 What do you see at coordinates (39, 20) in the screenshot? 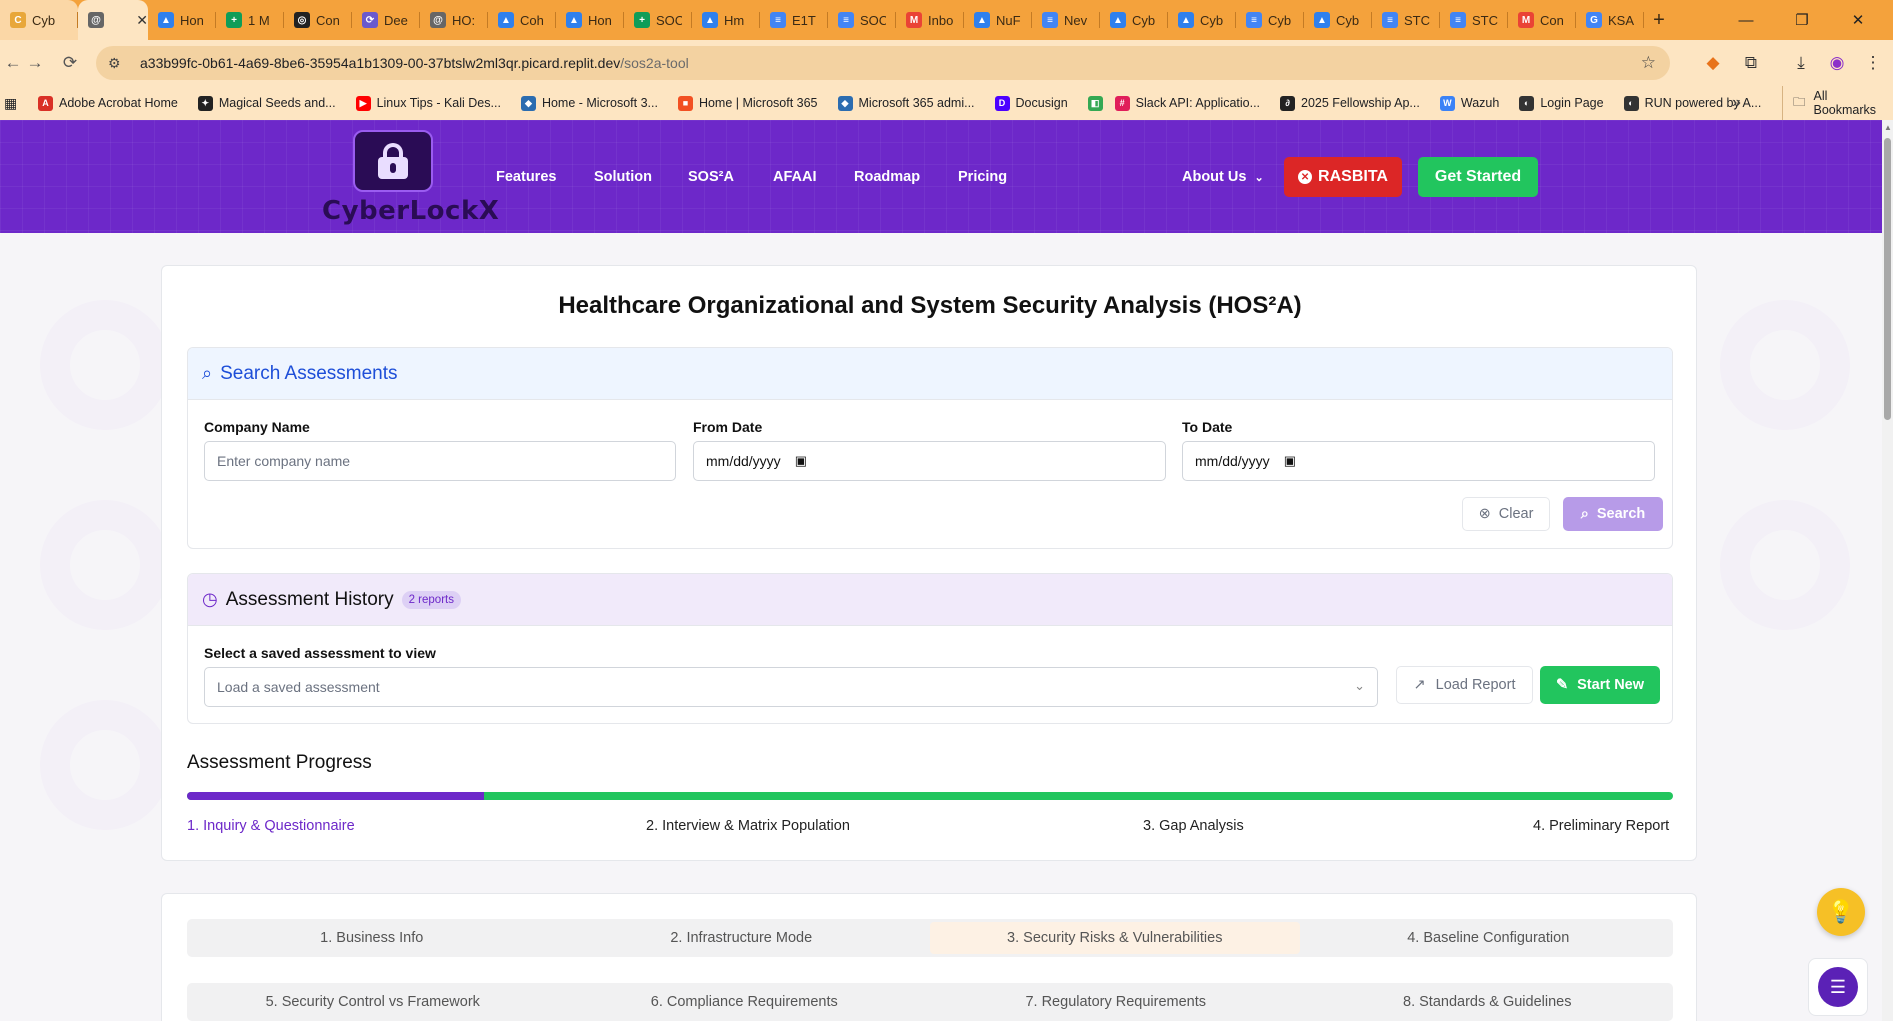
I see `browser-tab: C Cyb` at bounding box center [39, 20].